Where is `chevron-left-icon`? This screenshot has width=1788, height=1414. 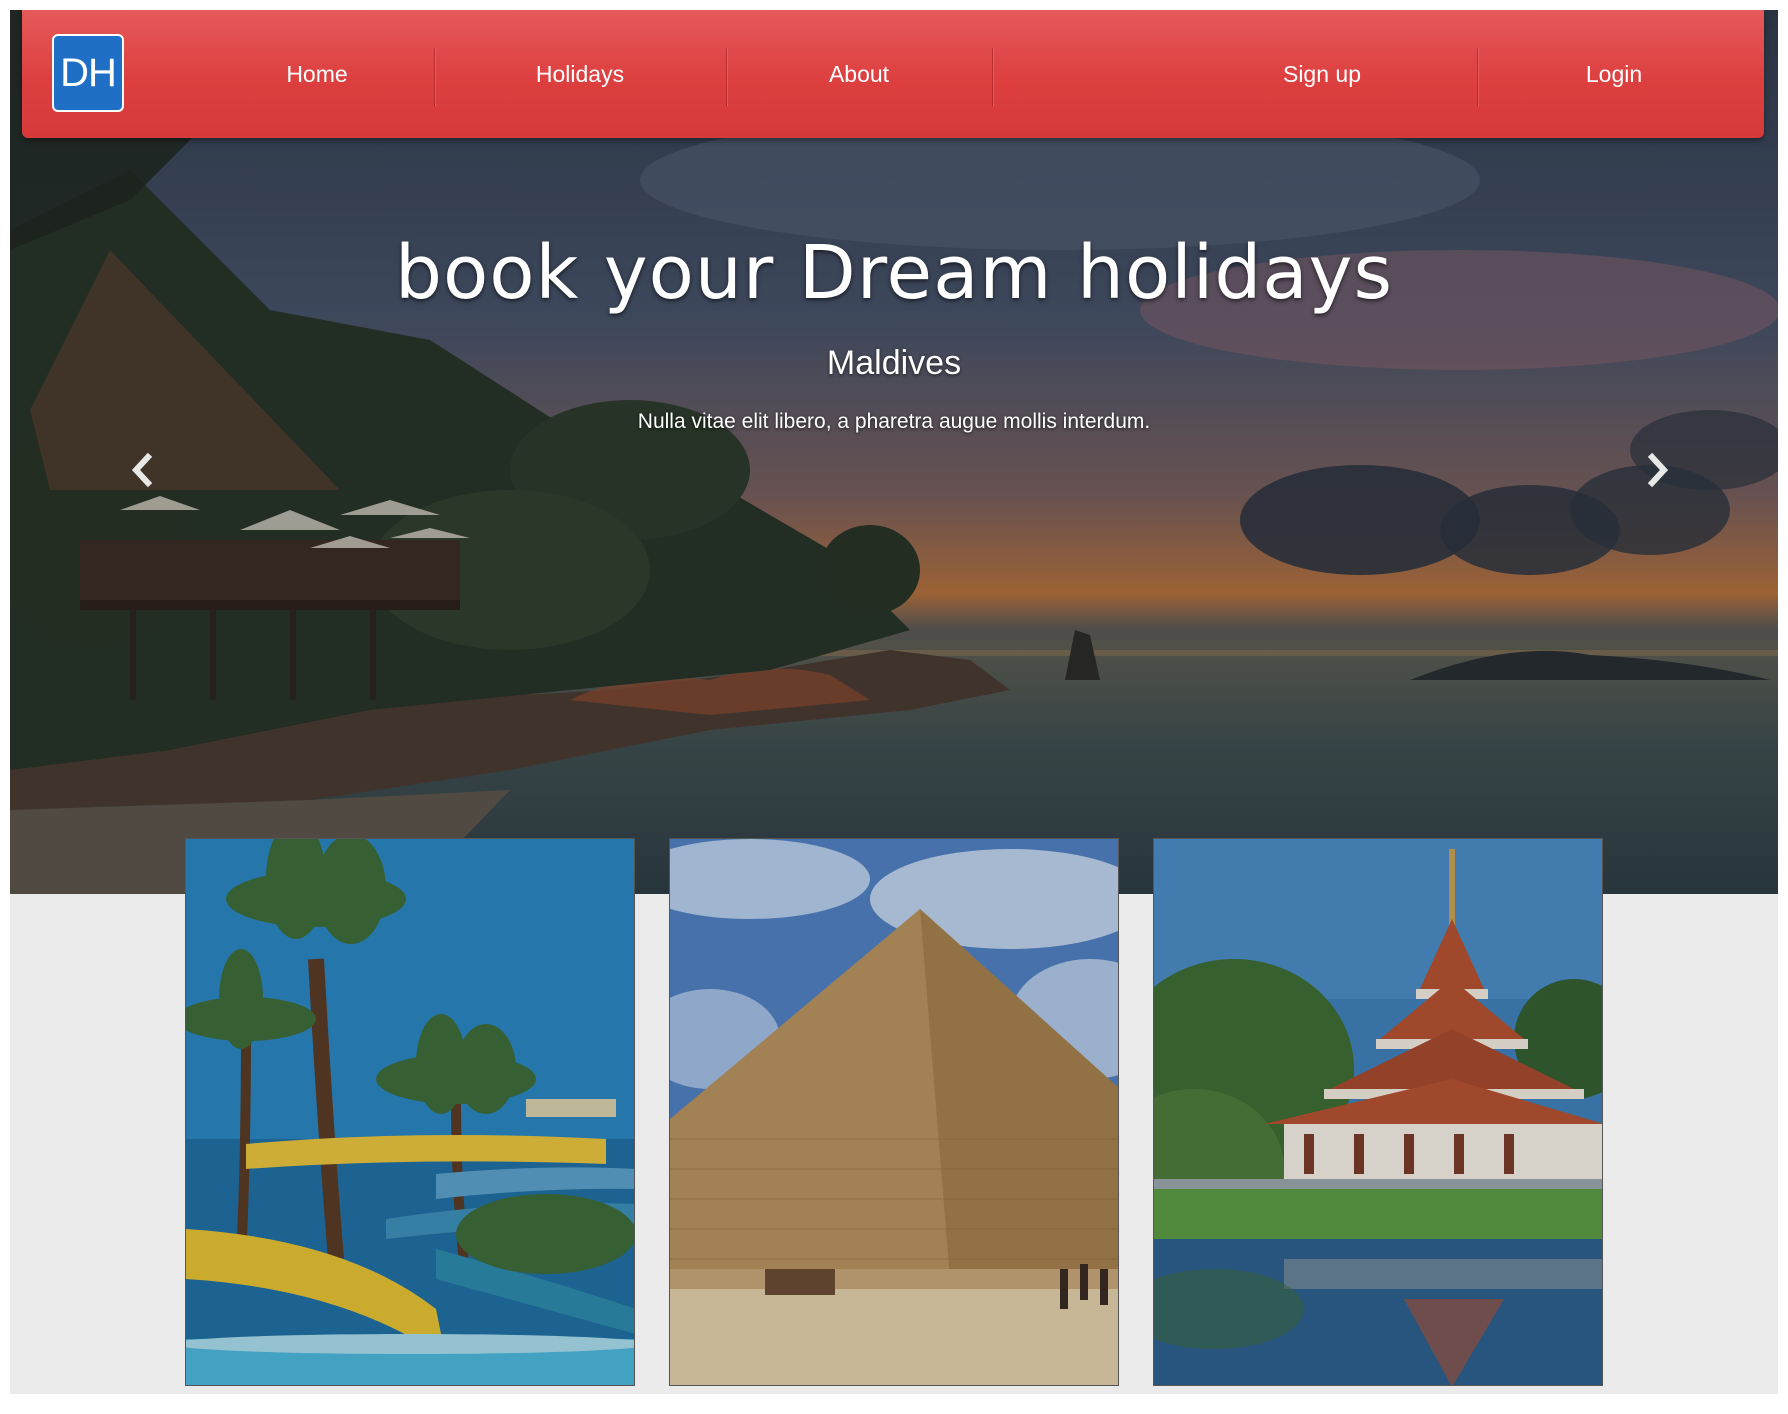
chevron-left-icon is located at coordinates (142, 470).